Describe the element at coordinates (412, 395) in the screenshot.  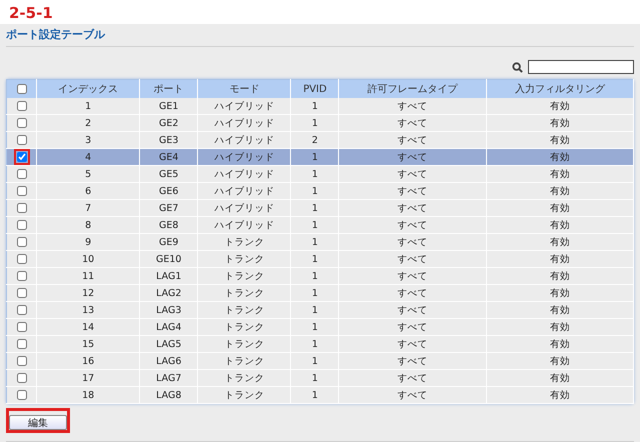
I see `table-cell: すべて` at that location.